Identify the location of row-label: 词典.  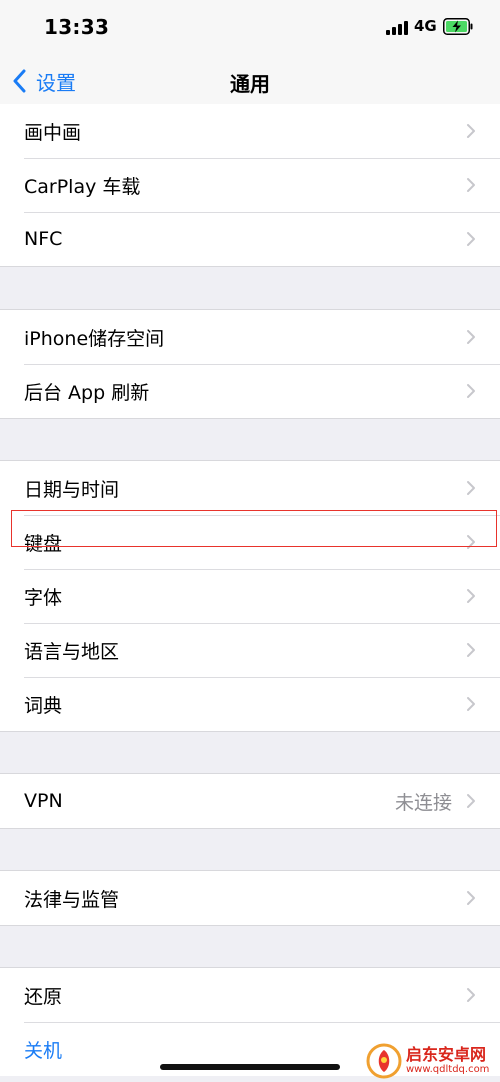
(43, 705).